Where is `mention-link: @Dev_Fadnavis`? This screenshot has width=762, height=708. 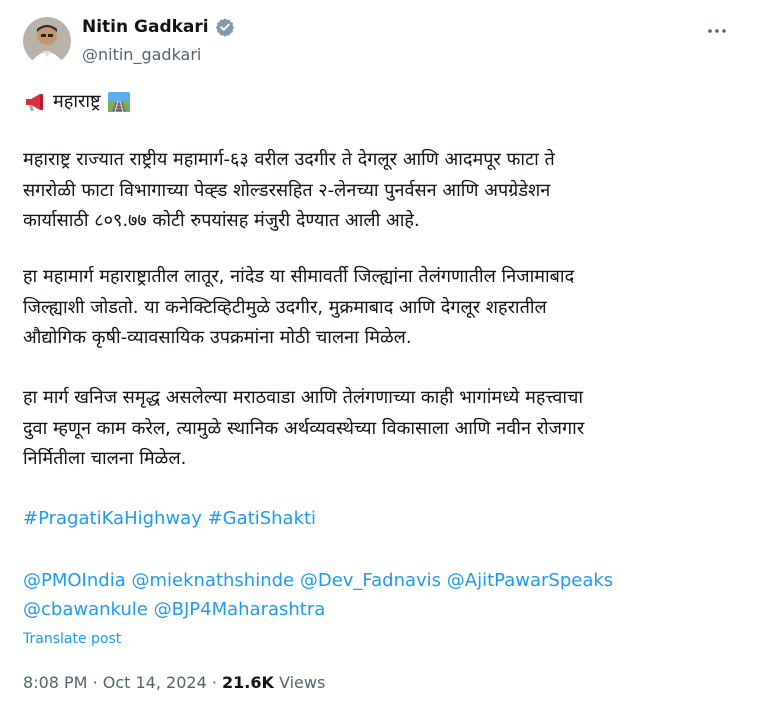
mention-link: @Dev_Fadnavis is located at coordinates (370, 580).